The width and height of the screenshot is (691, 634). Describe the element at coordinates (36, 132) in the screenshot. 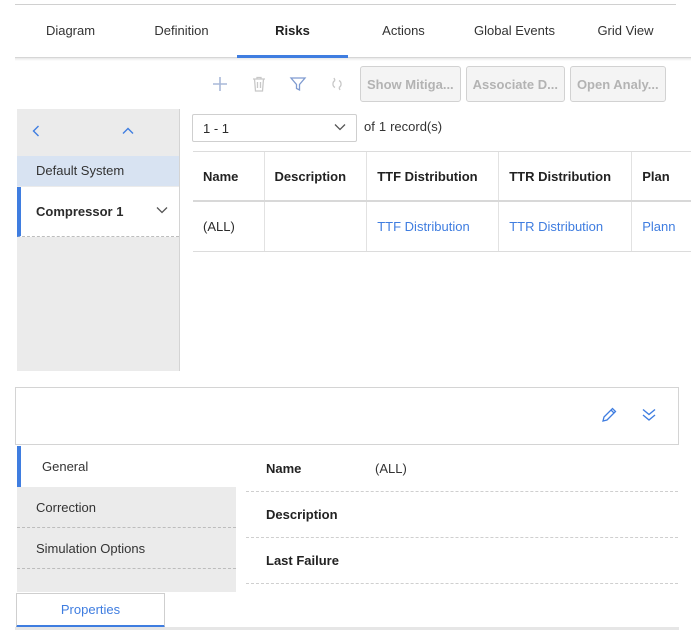

I see `chevron-left-icon` at that location.